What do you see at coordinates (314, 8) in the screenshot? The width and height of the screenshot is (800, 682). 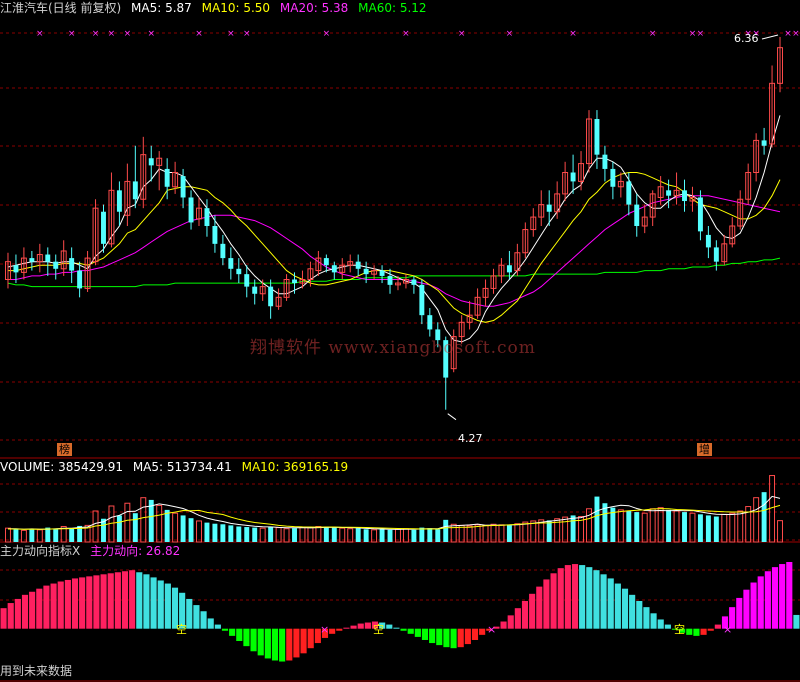 I see `ma20-legend: MA20: 5.38` at bounding box center [314, 8].